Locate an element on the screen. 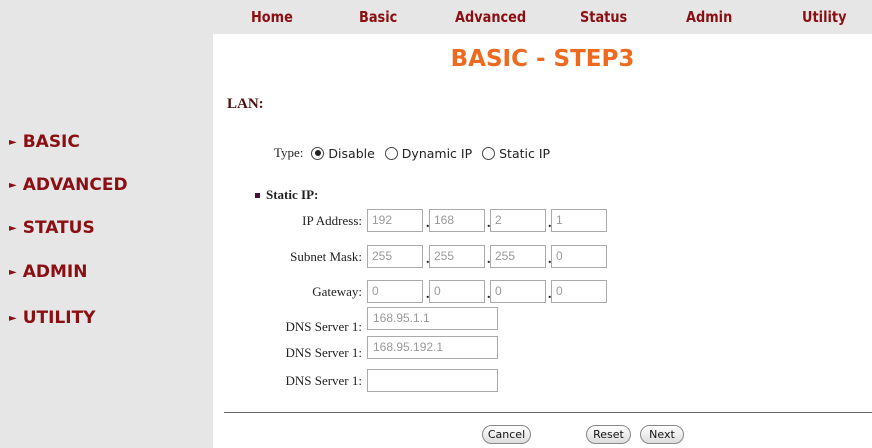  section-lan-label: LAN: is located at coordinates (245, 104).